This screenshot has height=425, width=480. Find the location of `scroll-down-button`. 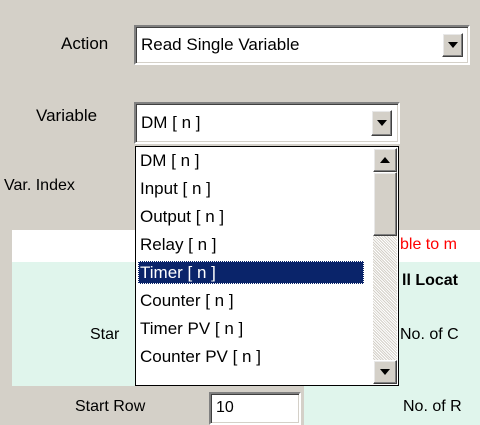

scroll-down-button is located at coordinates (385, 372).